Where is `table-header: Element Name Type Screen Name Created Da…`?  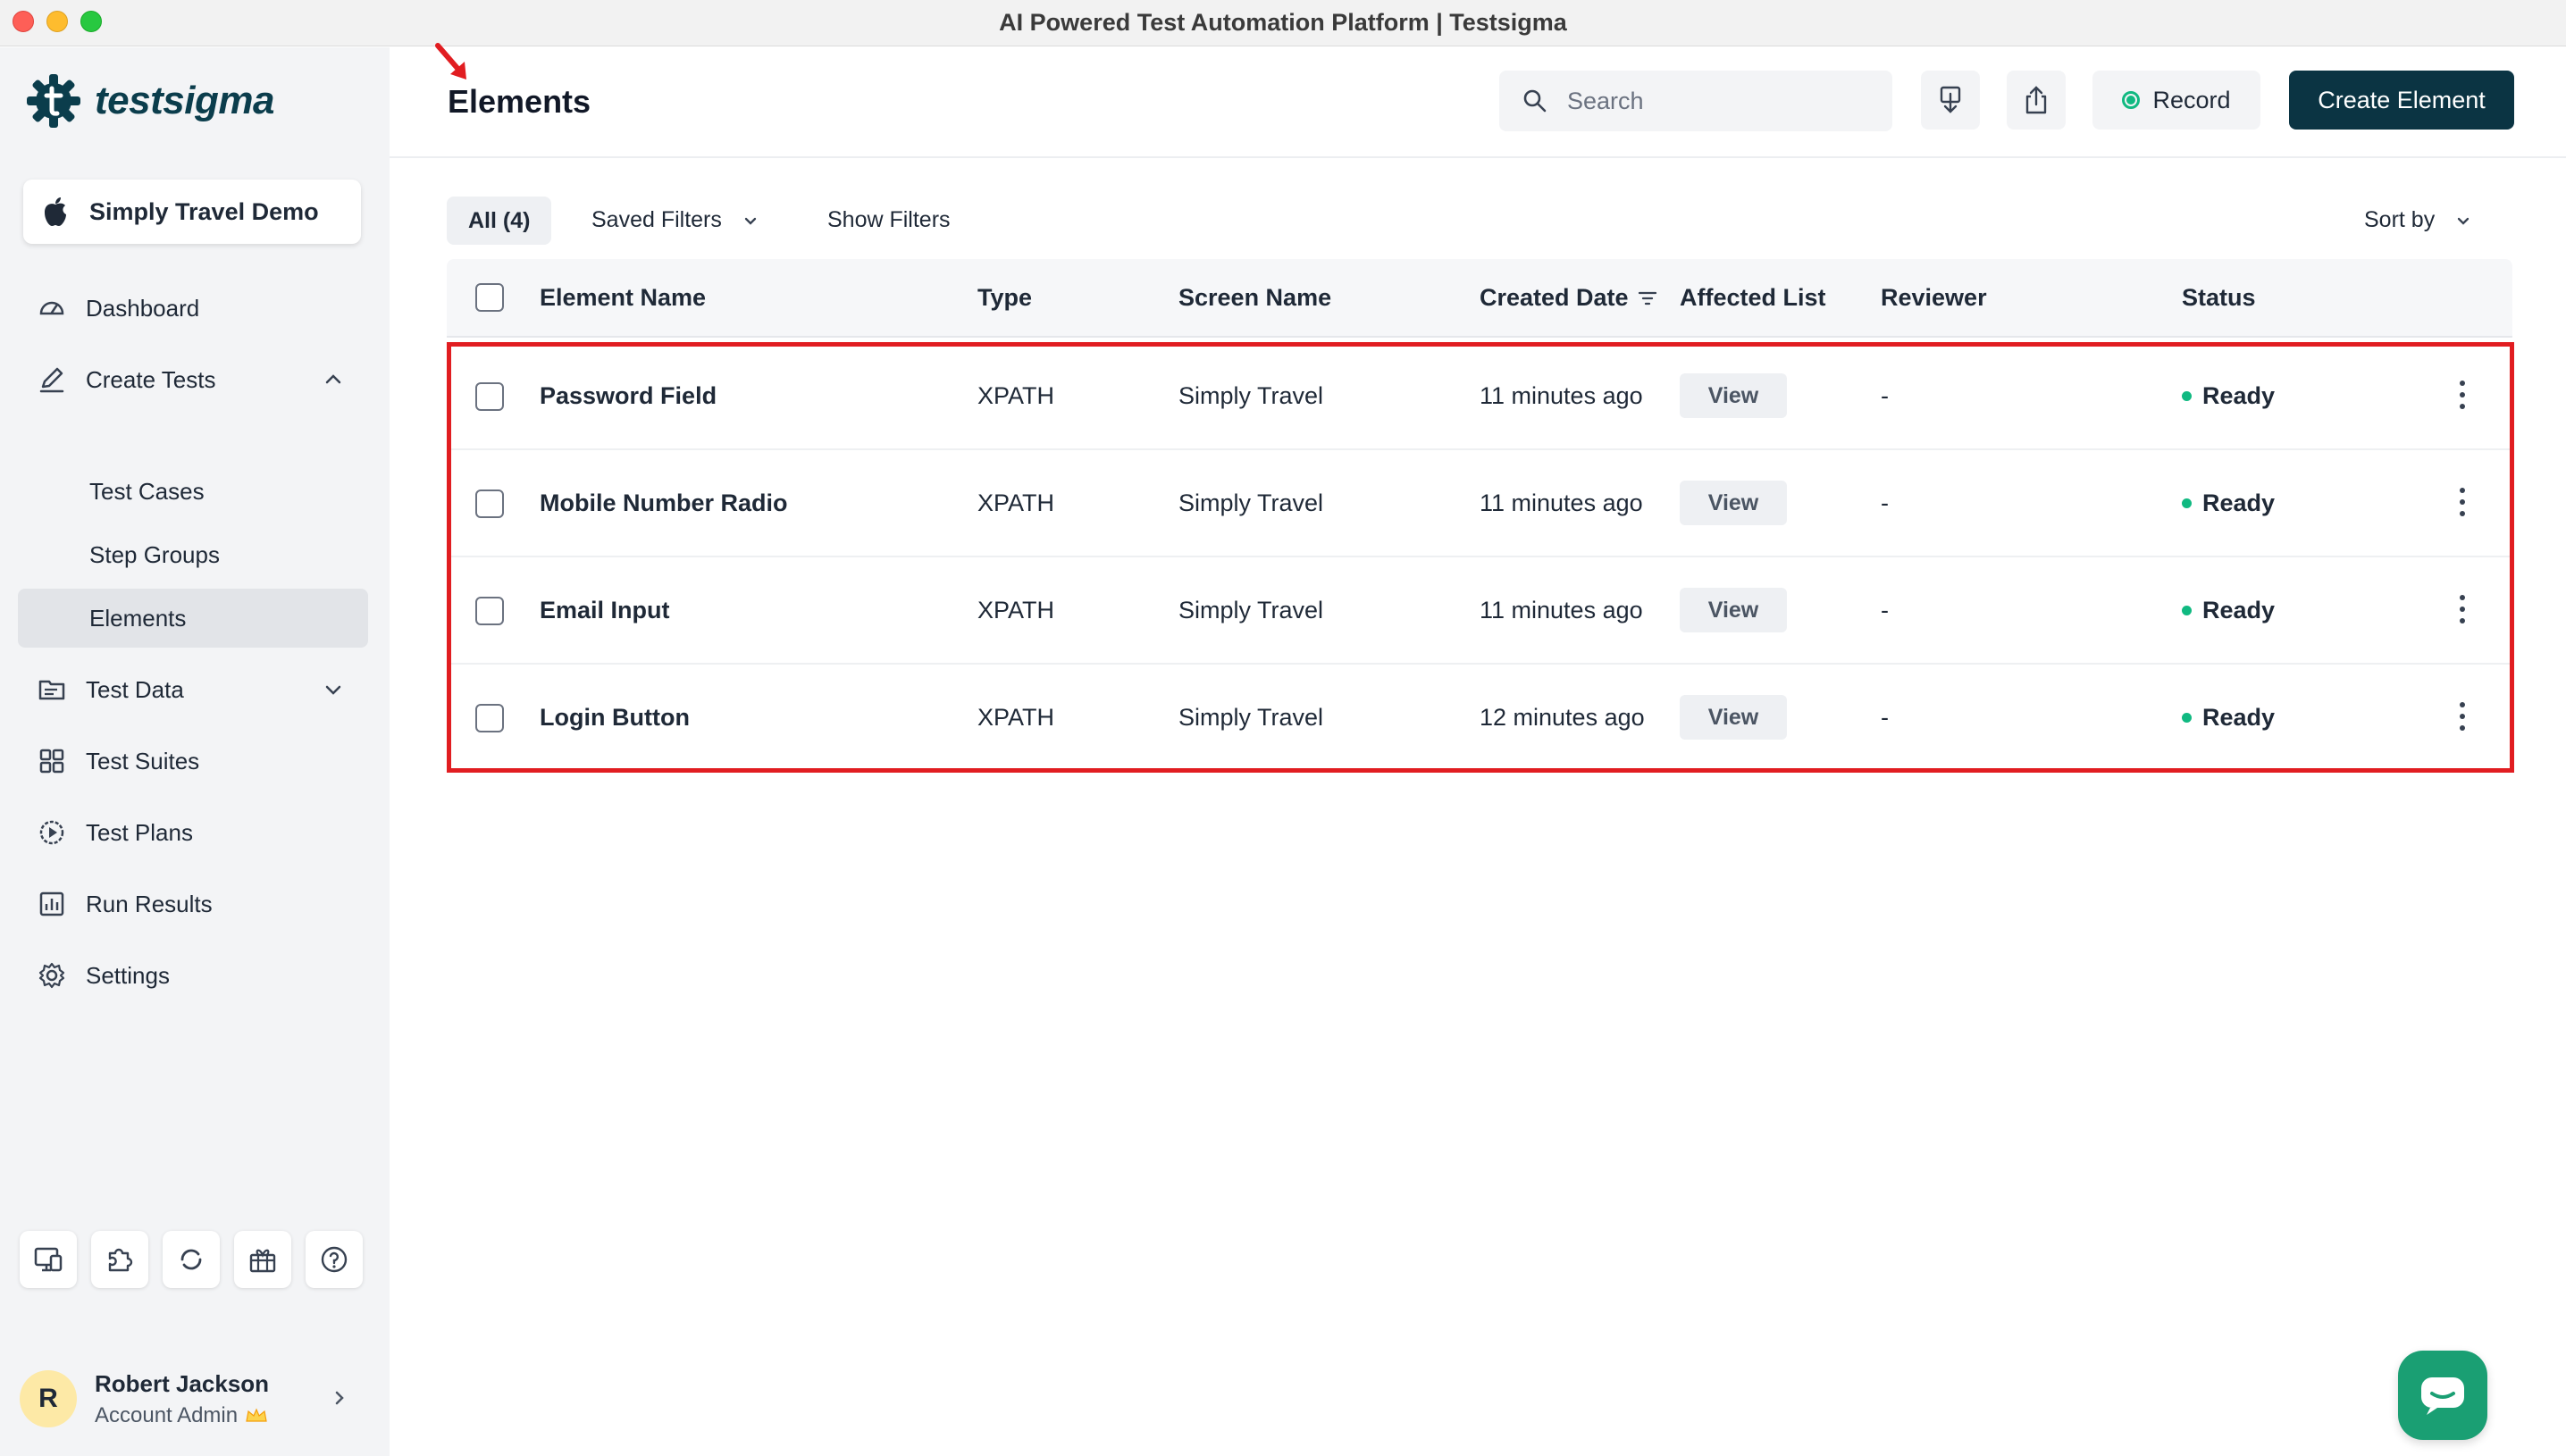 table-header: Element Name Type Screen Name Created Da… is located at coordinates (1480, 298).